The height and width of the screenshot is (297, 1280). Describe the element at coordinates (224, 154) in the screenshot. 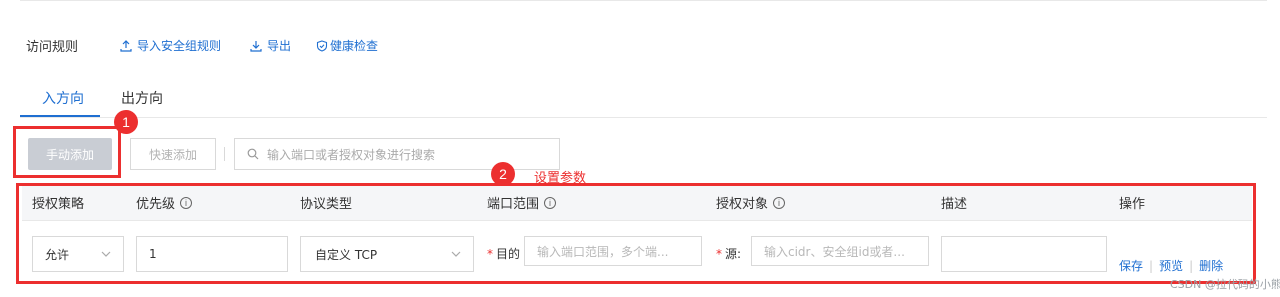

I see `toolbar-separator` at that location.